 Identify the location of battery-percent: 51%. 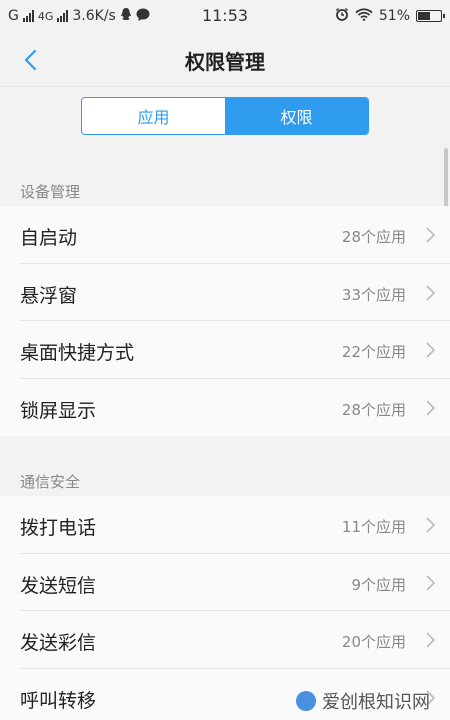
(394, 16).